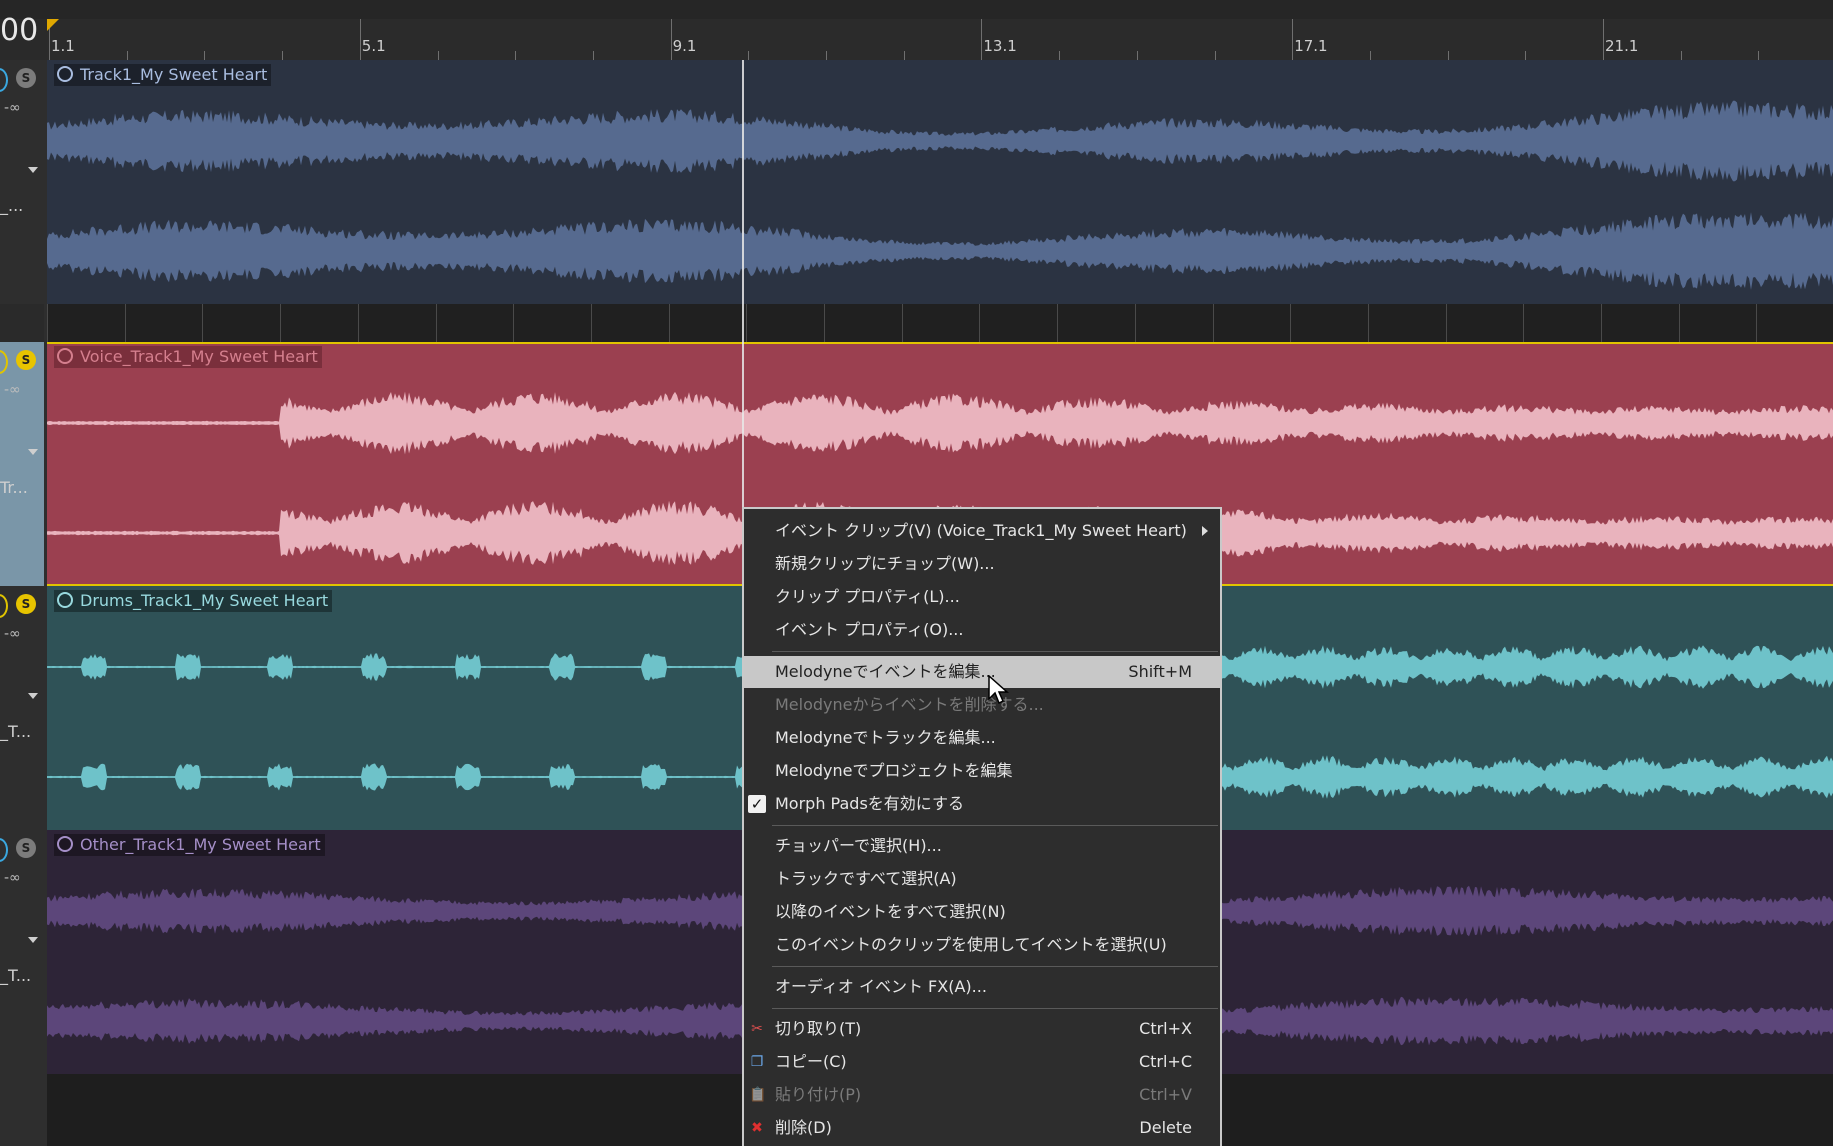 The height and width of the screenshot is (1146, 1833). What do you see at coordinates (982, 1128) in the screenshot?
I see `menu-item: ✖ 削除(D) Delete` at bounding box center [982, 1128].